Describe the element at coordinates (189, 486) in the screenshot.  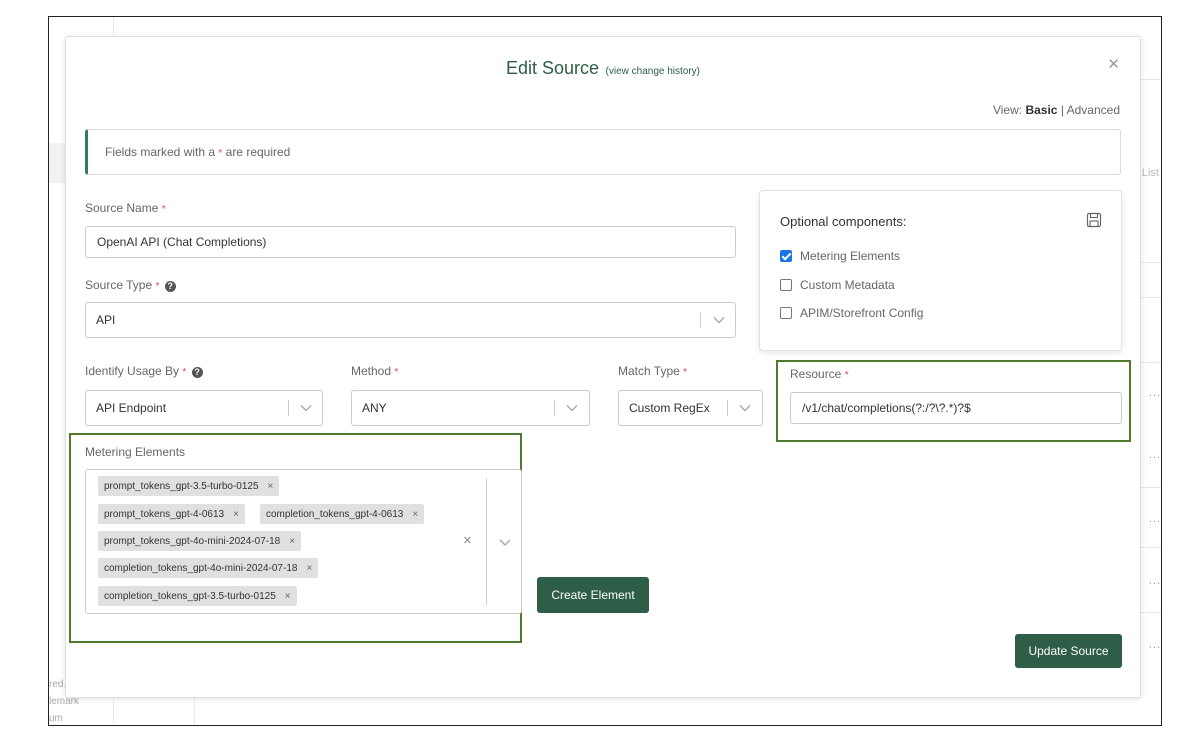
I see `metering-tag: prompt_tokens_gpt-3.5-turbo-0125 ×` at that location.